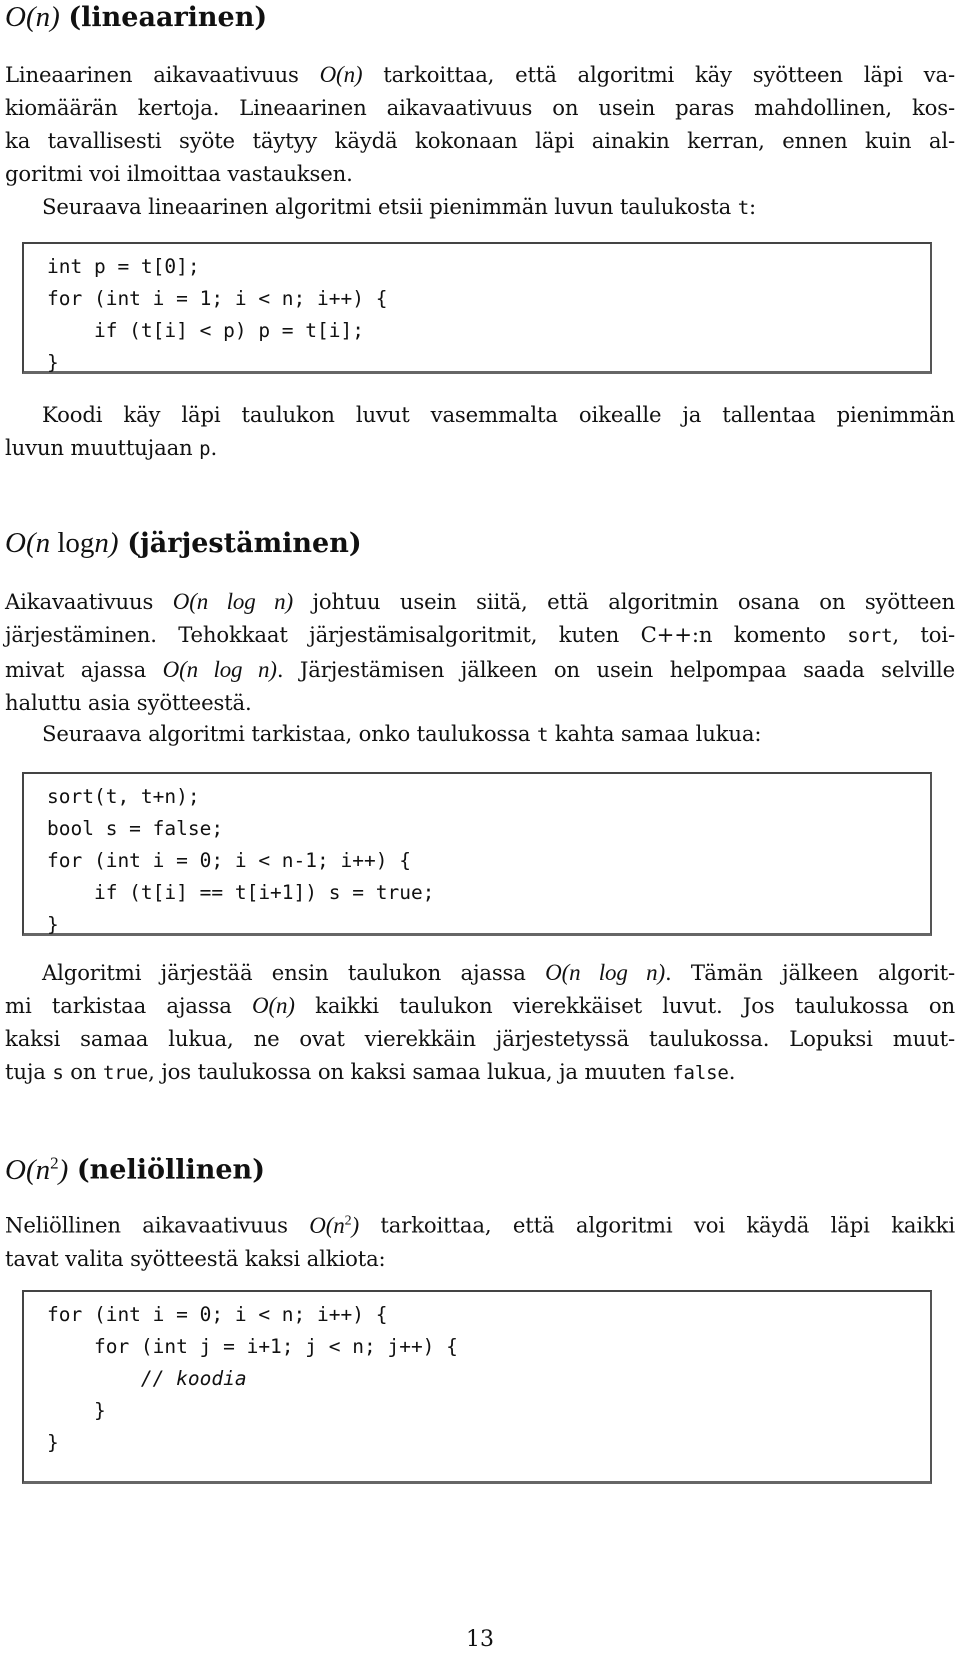 Image resolution: width=960 pixels, height=1669 pixels. What do you see at coordinates (205, 449) in the screenshot?
I see `inline-code: p` at bounding box center [205, 449].